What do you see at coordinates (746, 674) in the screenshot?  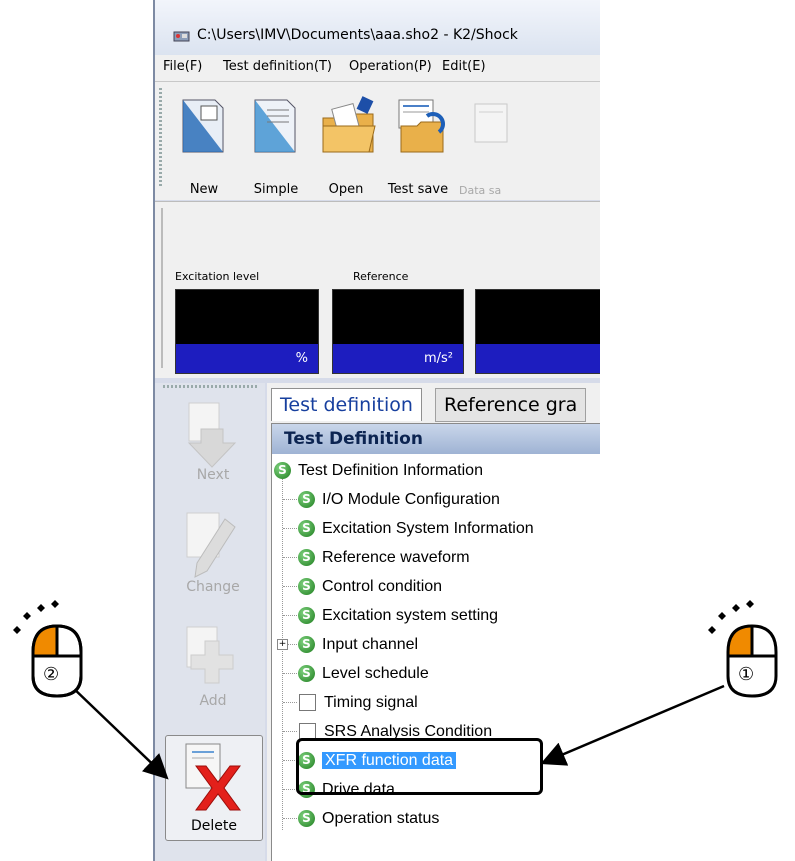 I see `step-1-number: ①` at bounding box center [746, 674].